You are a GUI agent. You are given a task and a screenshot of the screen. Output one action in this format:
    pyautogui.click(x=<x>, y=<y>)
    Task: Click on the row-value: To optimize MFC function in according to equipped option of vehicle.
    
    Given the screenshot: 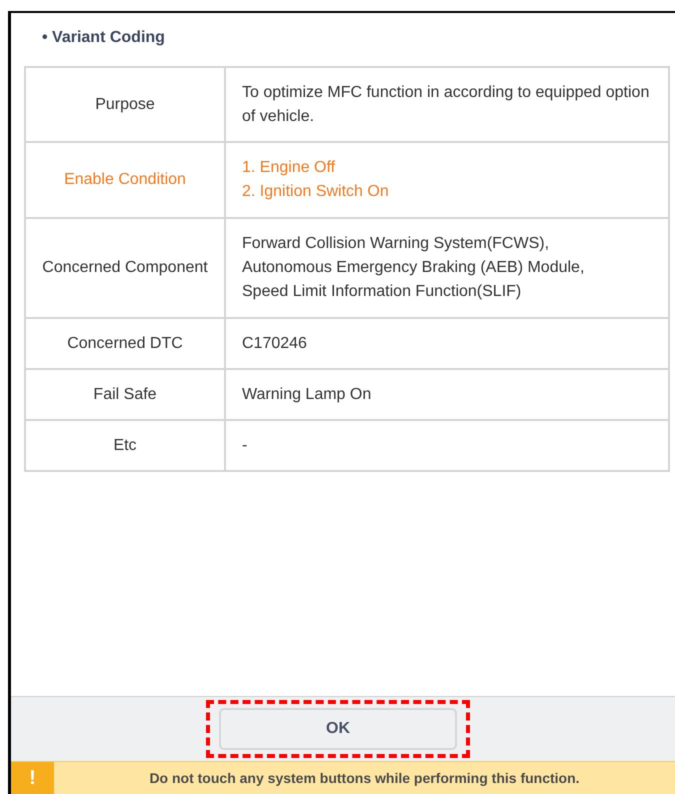 What is the action you would take?
    pyautogui.click(x=447, y=104)
    